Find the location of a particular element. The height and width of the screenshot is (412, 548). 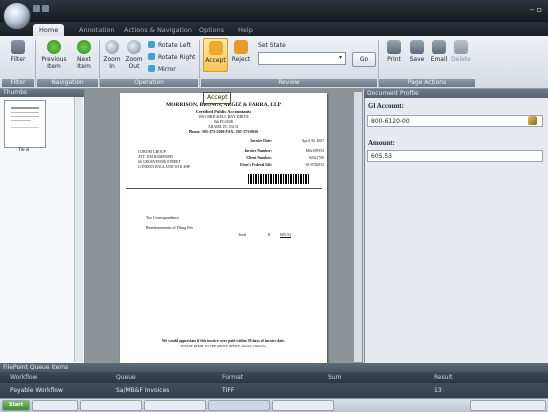

rotate-left-icon is located at coordinates (151, 44).